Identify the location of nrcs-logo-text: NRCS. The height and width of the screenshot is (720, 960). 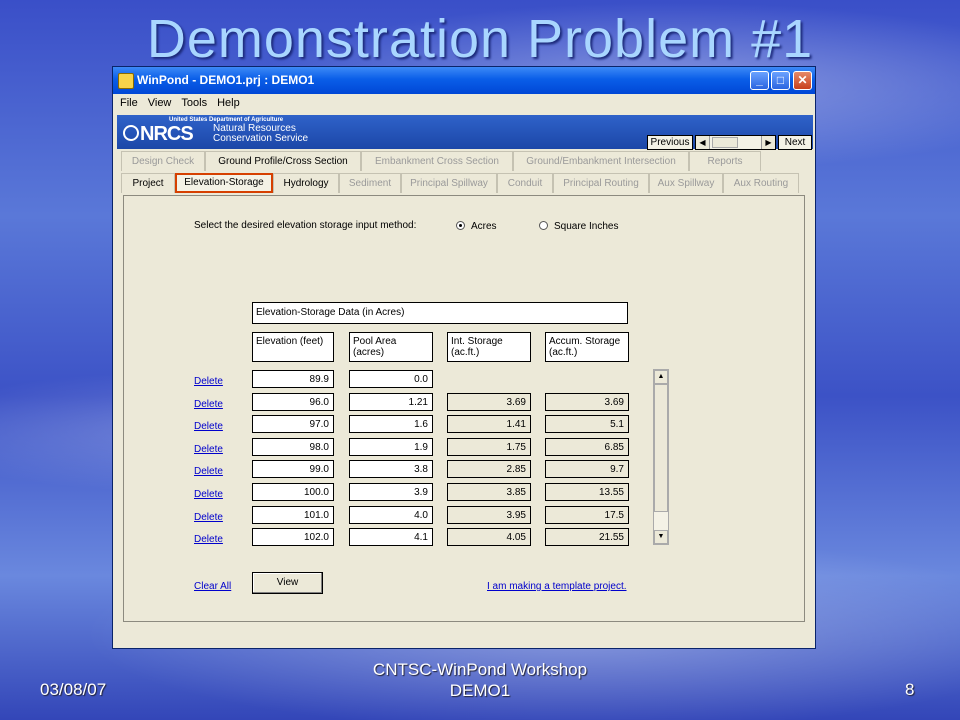
(167, 134).